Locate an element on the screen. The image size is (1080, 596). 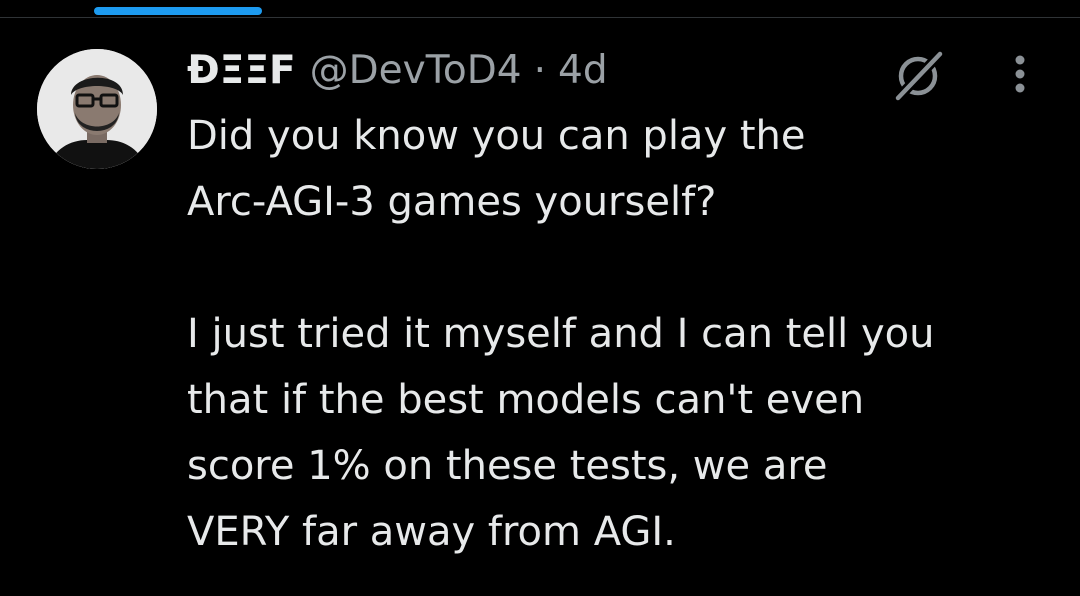
tweet-line: Did you know you can play the is located at coordinates (496, 136).